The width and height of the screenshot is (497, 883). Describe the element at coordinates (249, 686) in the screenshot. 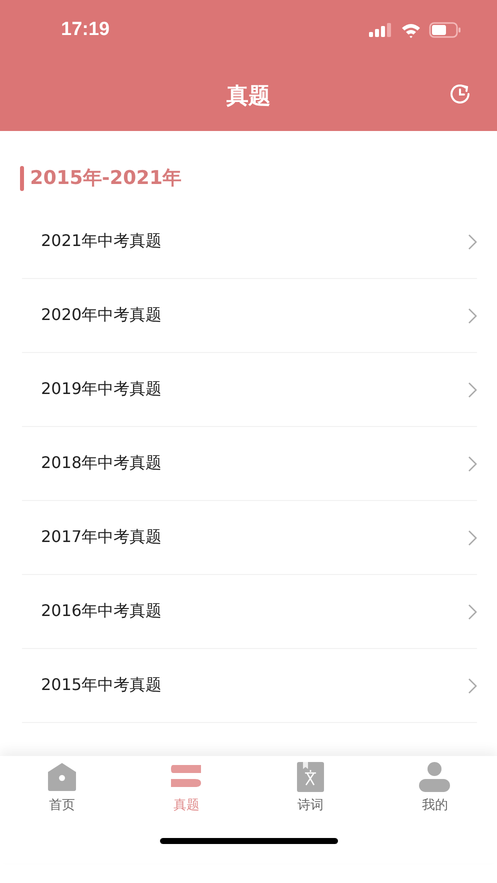

I see `exam-list-item: 2015年中考真题` at that location.